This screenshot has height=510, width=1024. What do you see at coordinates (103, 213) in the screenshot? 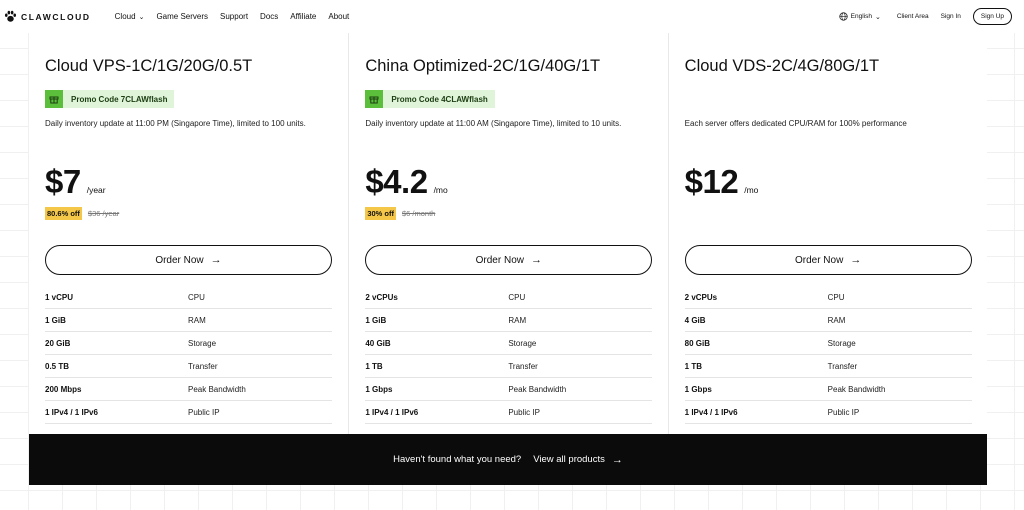
I see `original-price: $36 /year` at bounding box center [103, 213].